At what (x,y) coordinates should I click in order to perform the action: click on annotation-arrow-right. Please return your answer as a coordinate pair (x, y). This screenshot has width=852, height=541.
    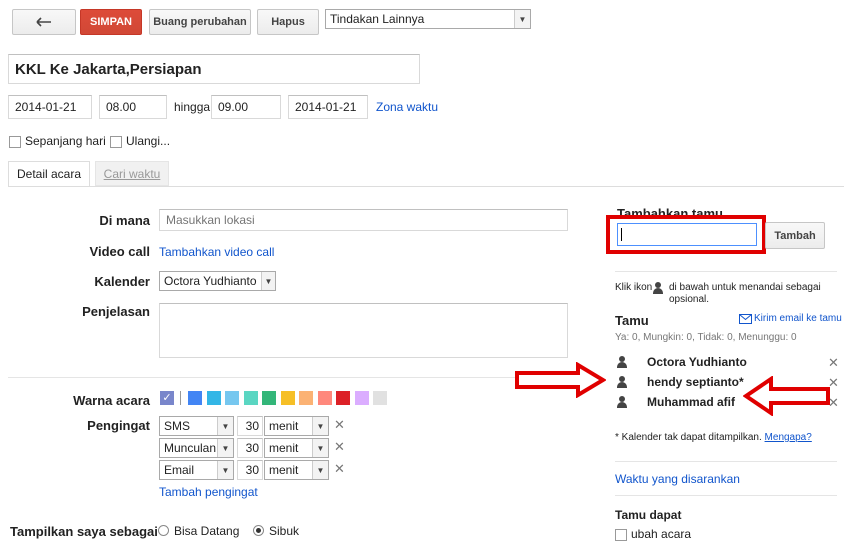
    Looking at the image, I should click on (560, 380).